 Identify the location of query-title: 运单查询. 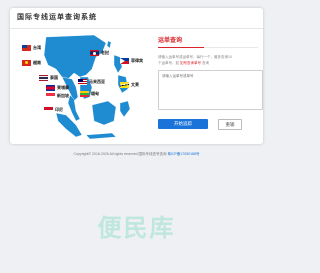
(170, 41).